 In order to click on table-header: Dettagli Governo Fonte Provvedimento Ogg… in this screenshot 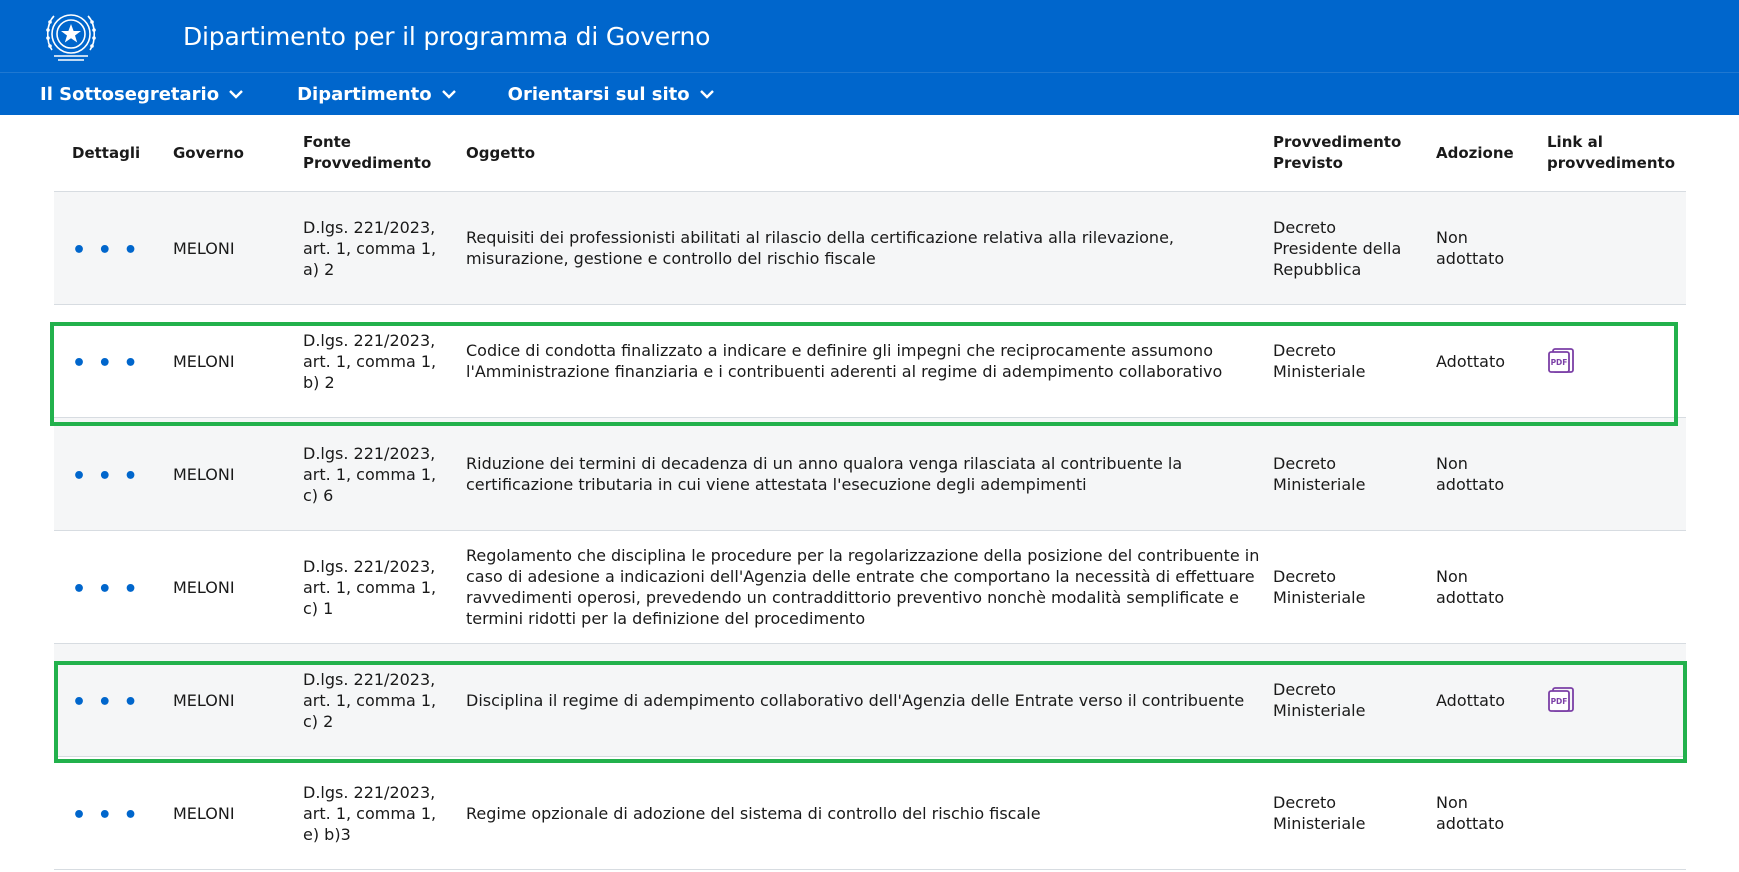, I will do `click(870, 153)`.